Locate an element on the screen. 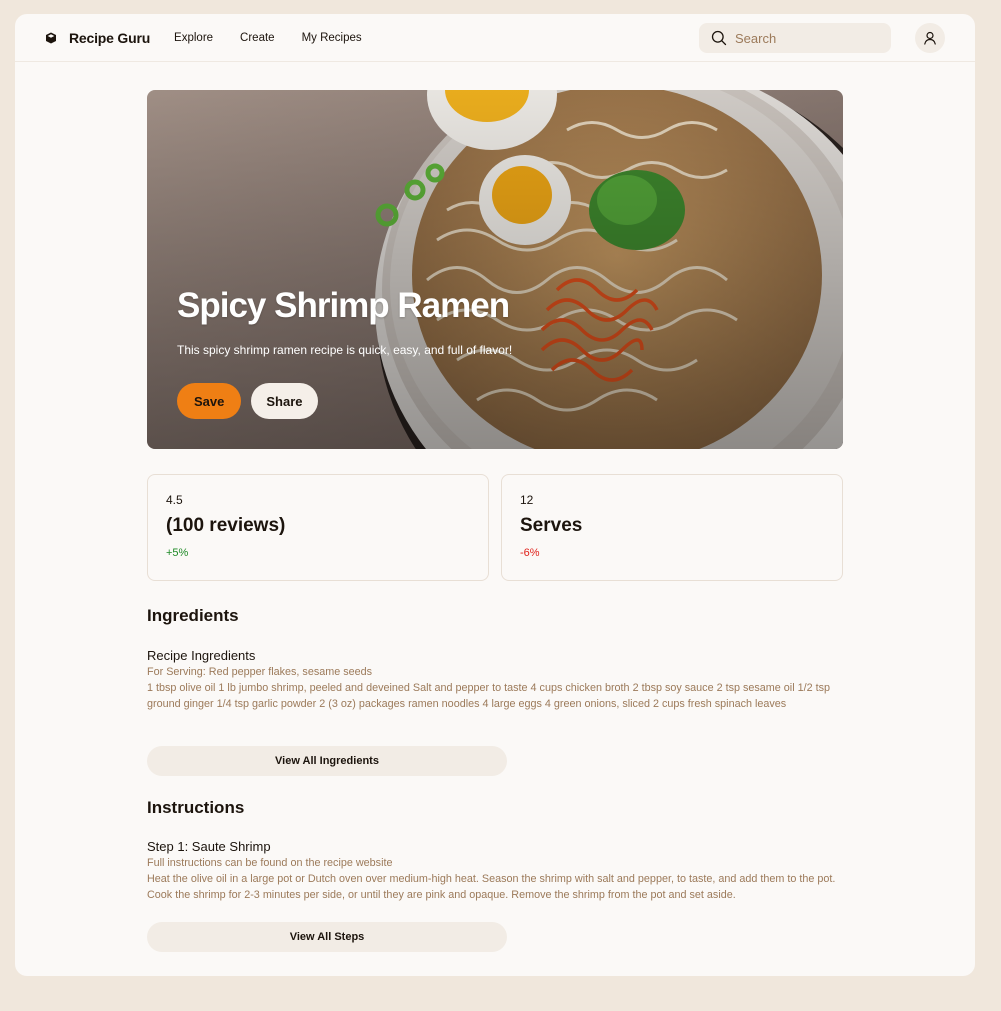 The image size is (1001, 1011). profile-button is located at coordinates (930, 38).